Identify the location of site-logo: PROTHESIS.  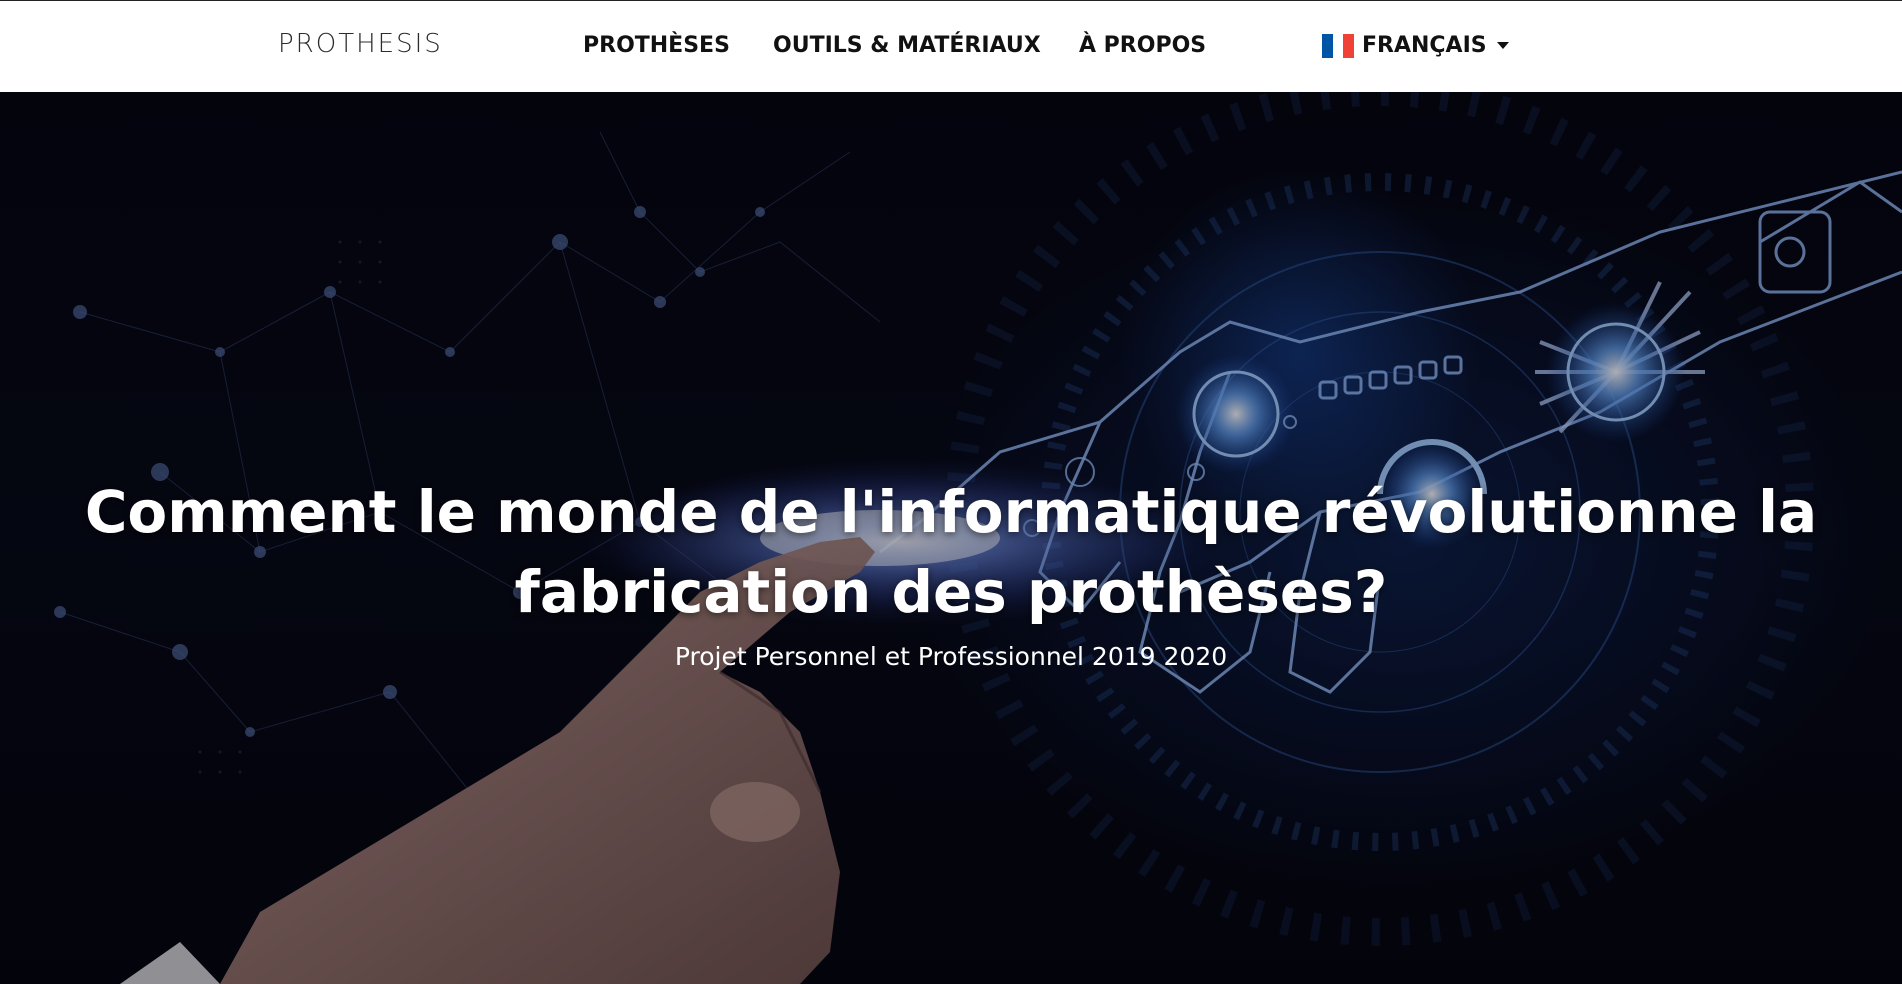
(360, 44).